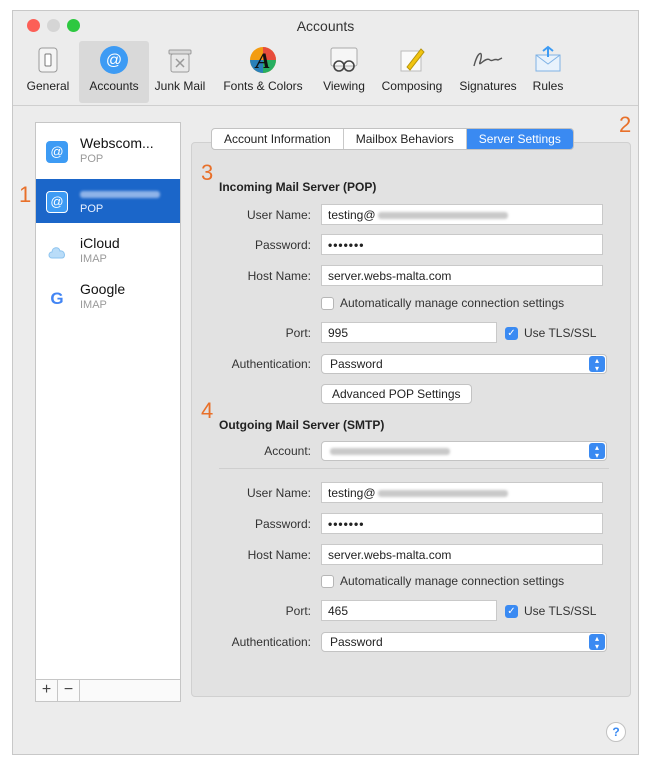 This screenshot has width=651, height=763. What do you see at coordinates (25, 194) in the screenshot?
I see `annotation-marker-1: 1` at bounding box center [25, 194].